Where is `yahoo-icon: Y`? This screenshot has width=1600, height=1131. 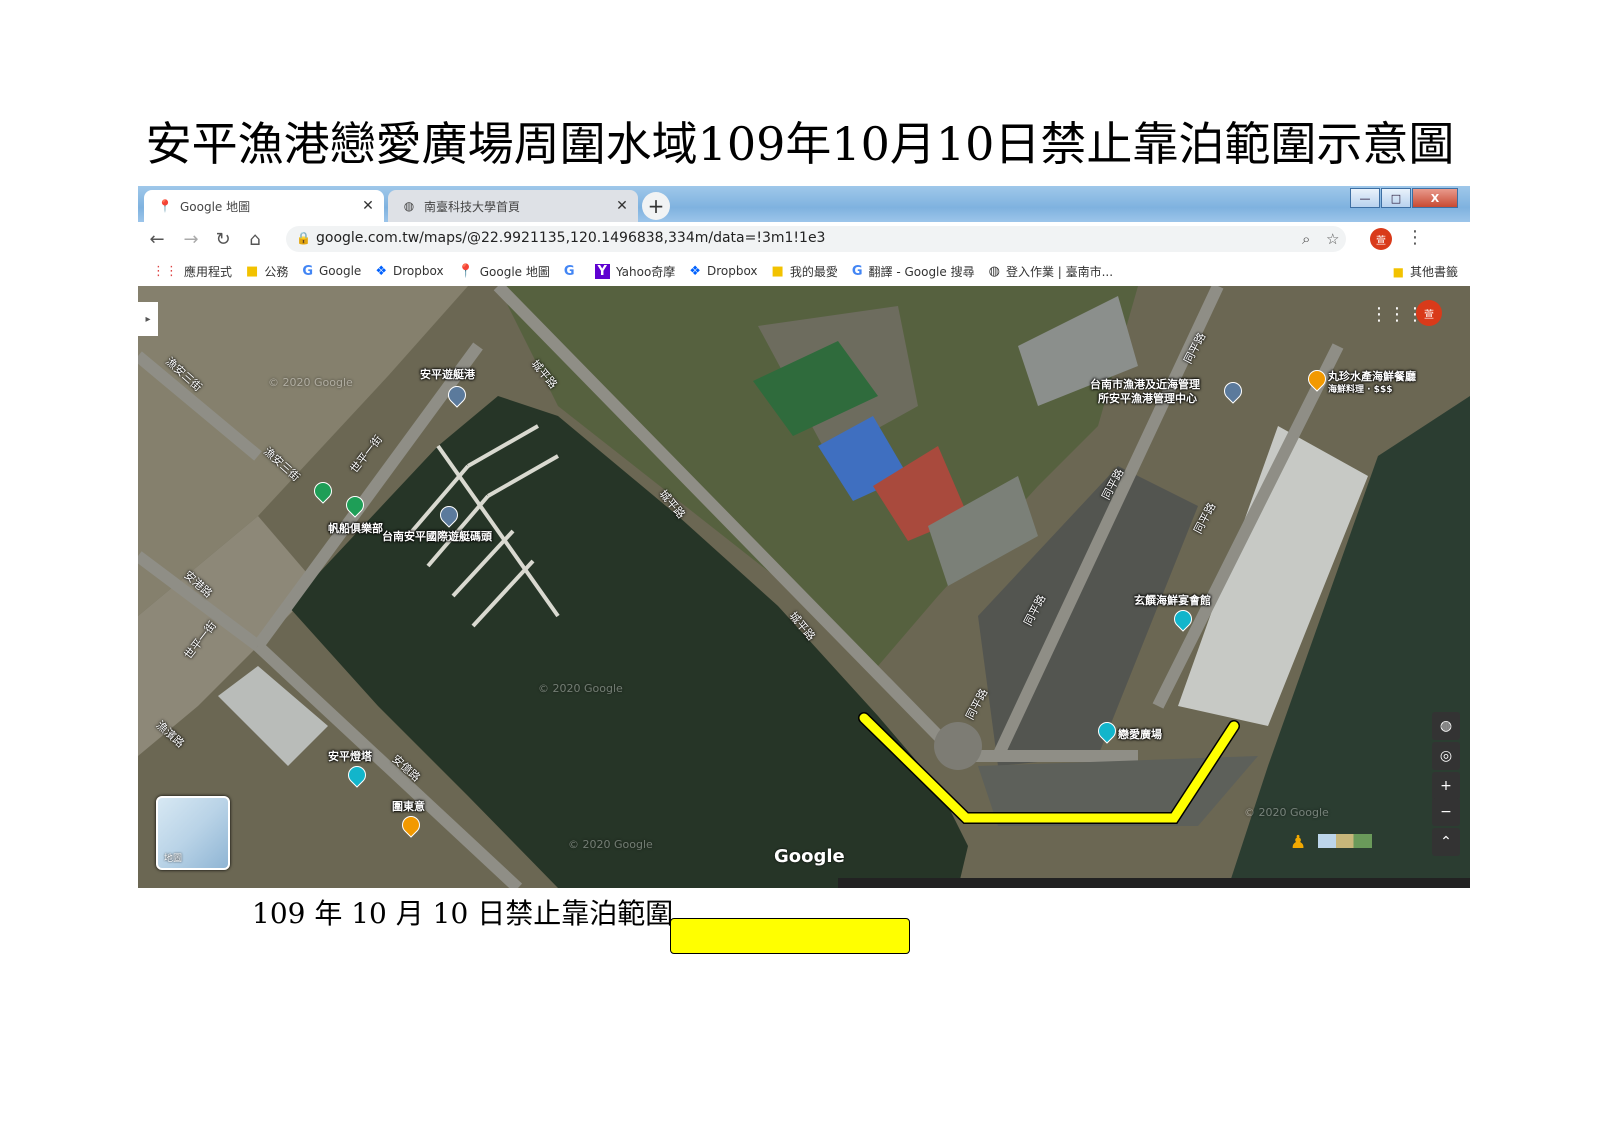
yahoo-icon: Y is located at coordinates (602, 271).